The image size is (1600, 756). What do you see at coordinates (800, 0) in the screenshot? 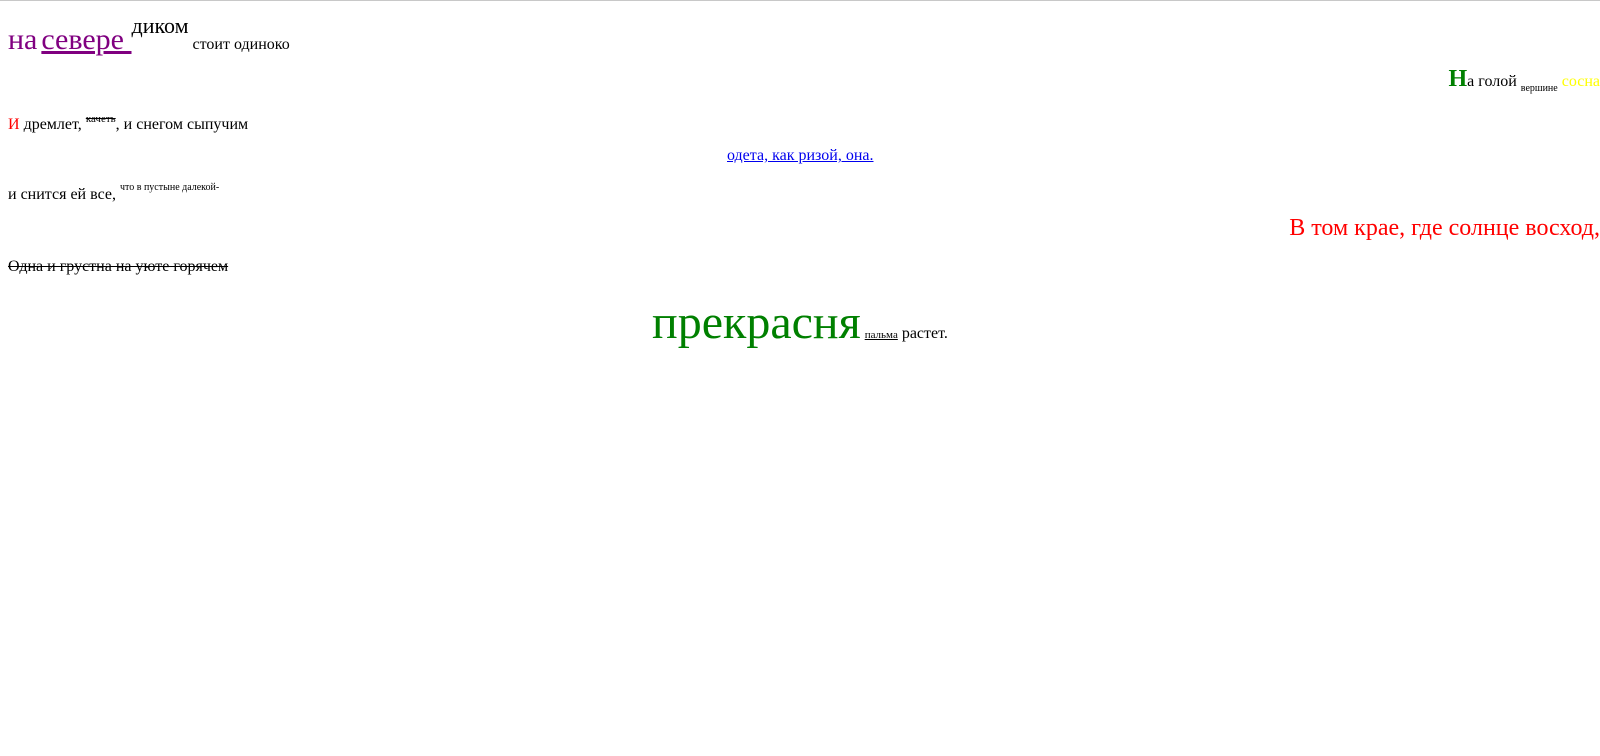
I see `top-border` at bounding box center [800, 0].